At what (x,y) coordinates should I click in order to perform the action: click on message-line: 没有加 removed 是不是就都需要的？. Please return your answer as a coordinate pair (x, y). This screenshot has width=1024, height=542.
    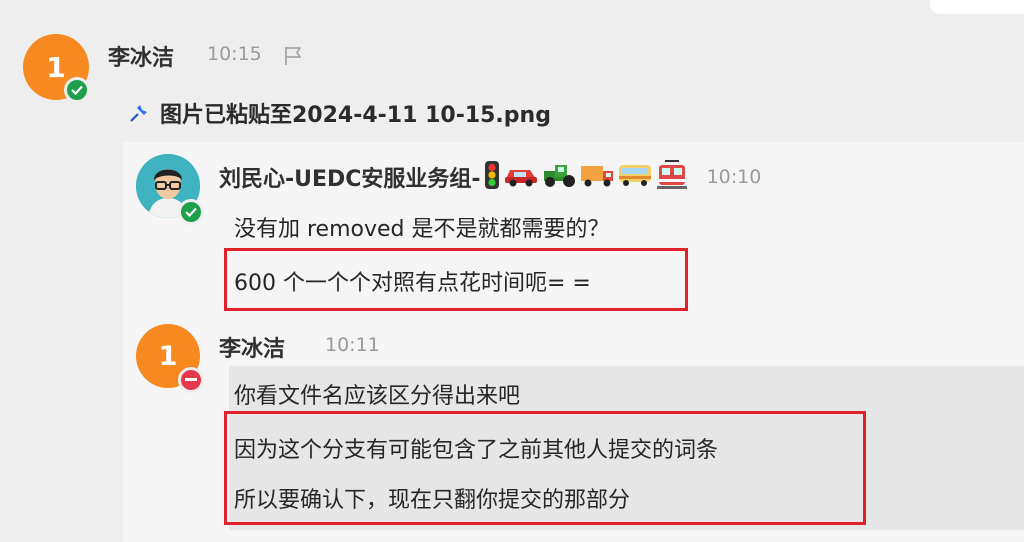
    Looking at the image, I should click on (422, 227).